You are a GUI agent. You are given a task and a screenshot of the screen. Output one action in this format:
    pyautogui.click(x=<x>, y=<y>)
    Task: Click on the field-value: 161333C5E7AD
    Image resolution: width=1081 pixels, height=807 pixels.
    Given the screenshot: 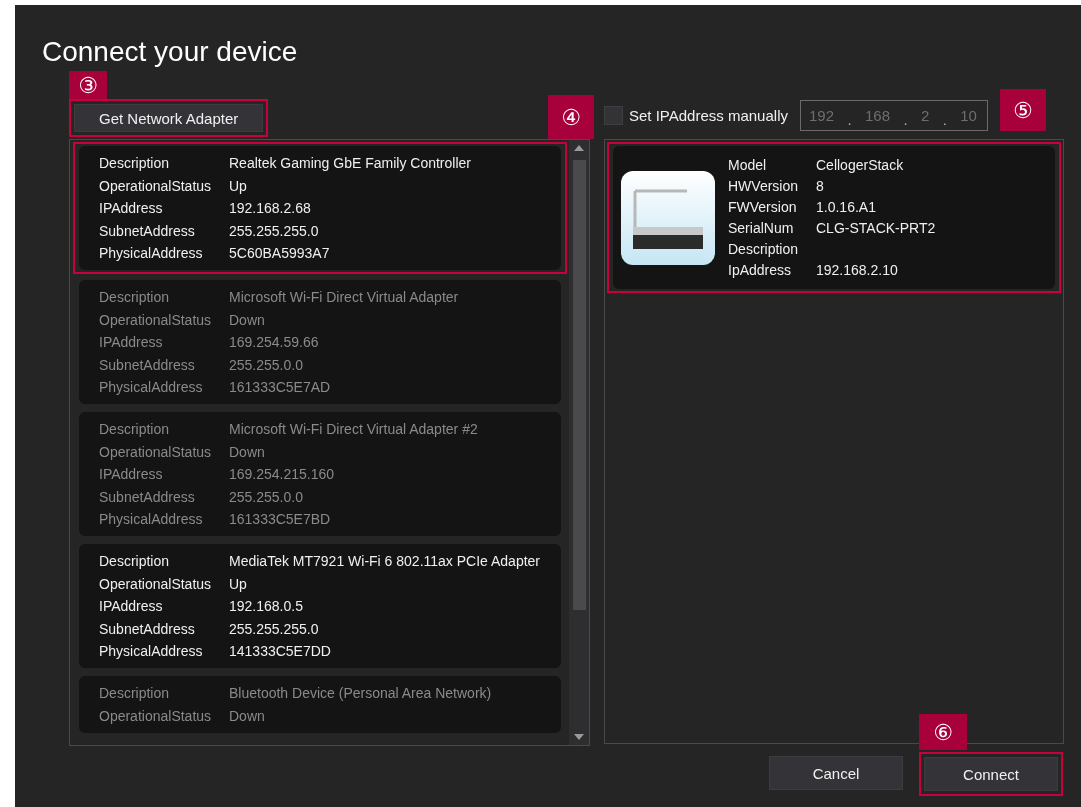 What is the action you would take?
    pyautogui.click(x=280, y=387)
    